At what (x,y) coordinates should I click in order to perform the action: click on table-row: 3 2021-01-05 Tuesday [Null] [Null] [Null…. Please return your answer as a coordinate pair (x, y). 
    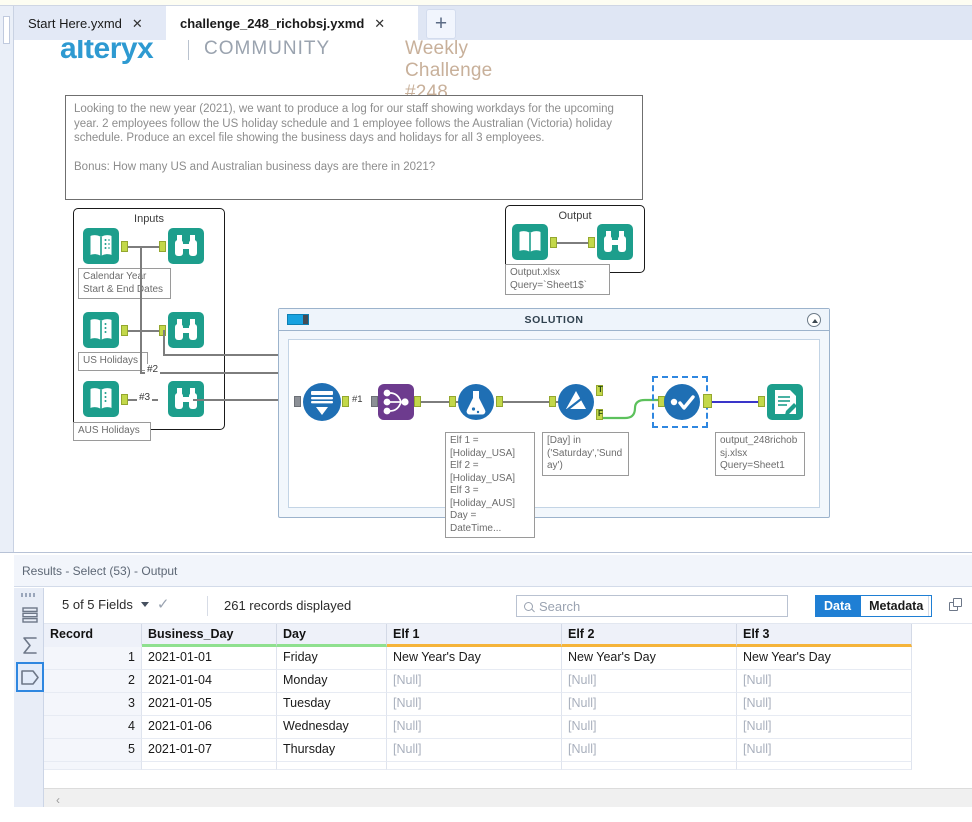
    Looking at the image, I should click on (480, 704).